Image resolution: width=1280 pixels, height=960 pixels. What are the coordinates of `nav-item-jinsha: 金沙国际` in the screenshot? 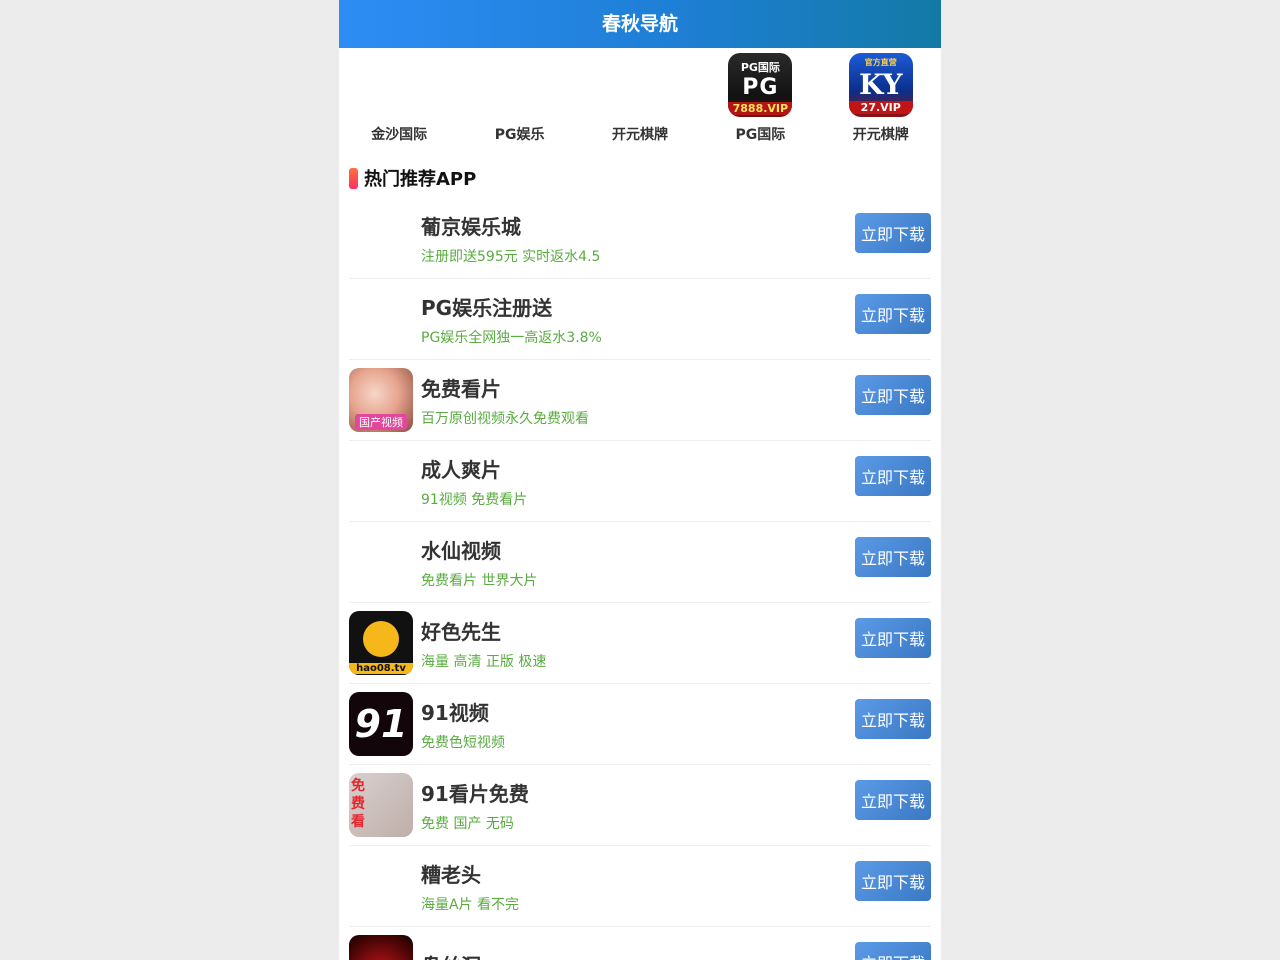 It's located at (399, 100).